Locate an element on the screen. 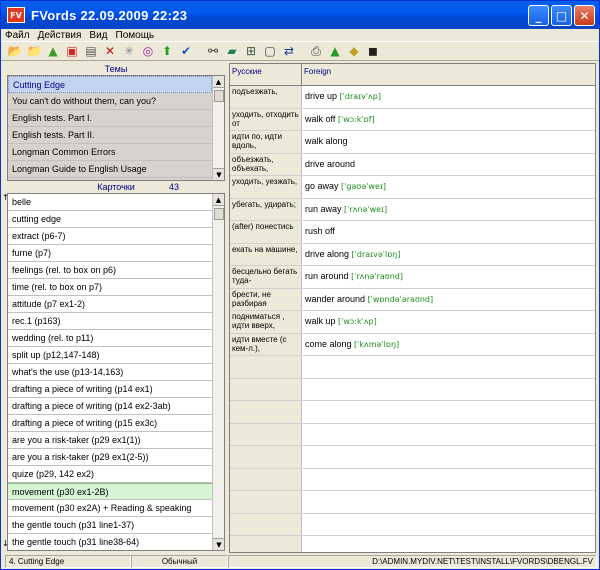  list-icon: ▤ is located at coordinates (91, 51).